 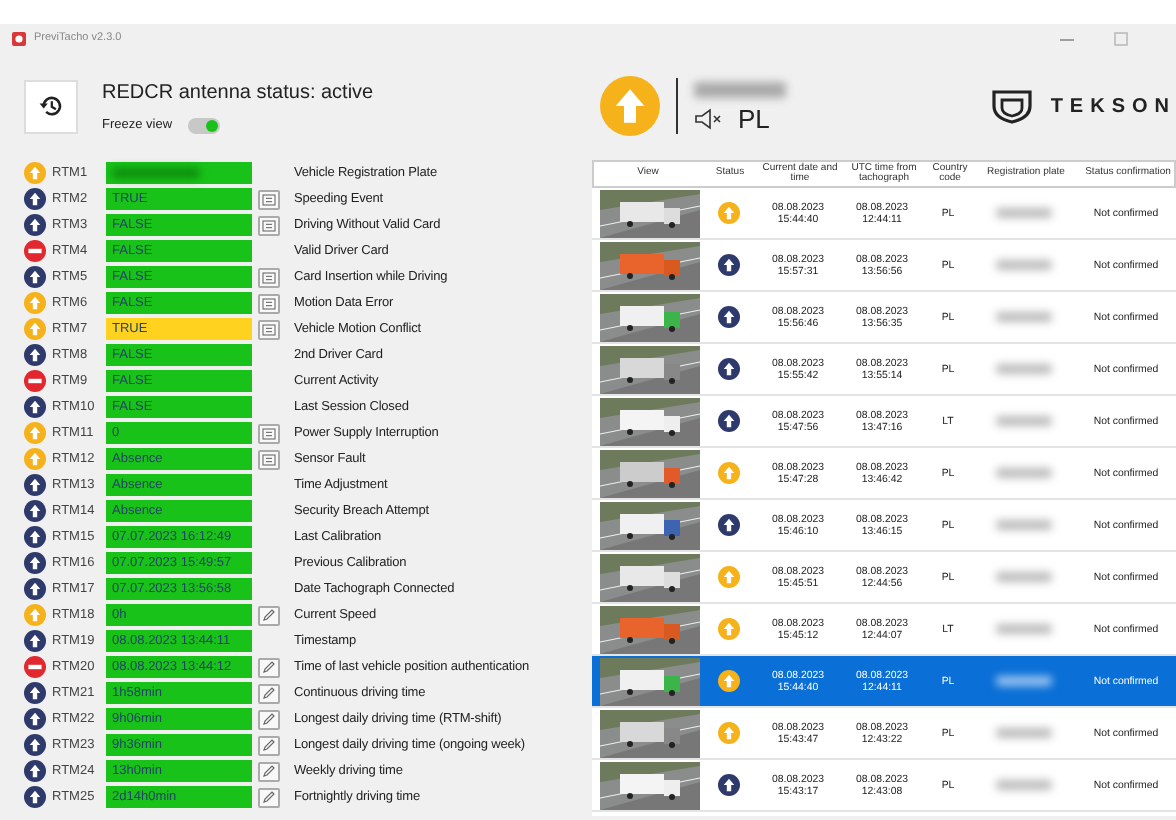 I want to click on speaker-muted-icon, so click(x=708, y=118).